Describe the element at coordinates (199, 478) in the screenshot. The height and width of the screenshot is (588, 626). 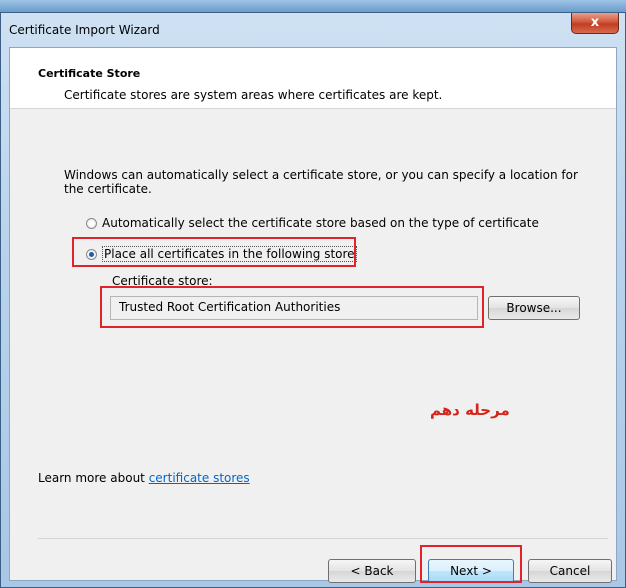
I see `certificate-stores-link: certificate stores` at that location.